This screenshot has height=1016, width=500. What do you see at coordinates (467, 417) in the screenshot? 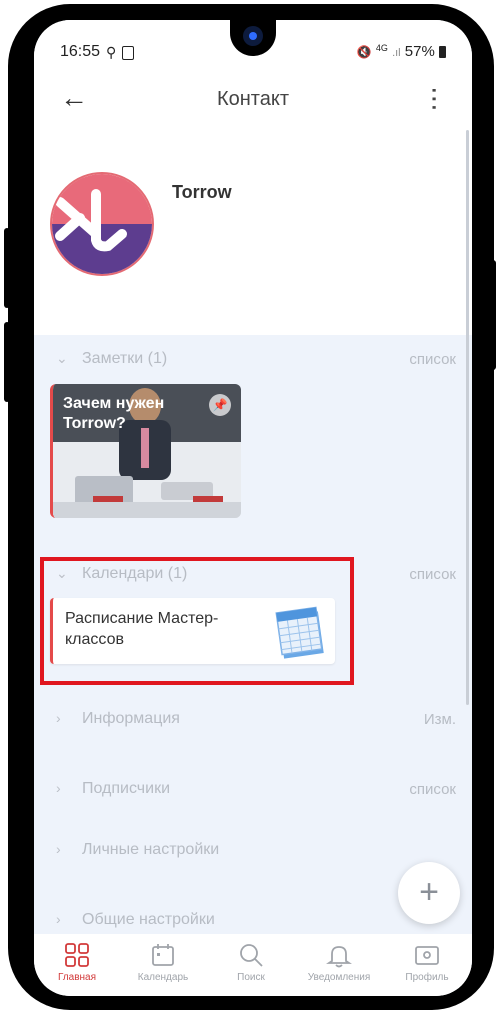
I see `scrollbar` at bounding box center [467, 417].